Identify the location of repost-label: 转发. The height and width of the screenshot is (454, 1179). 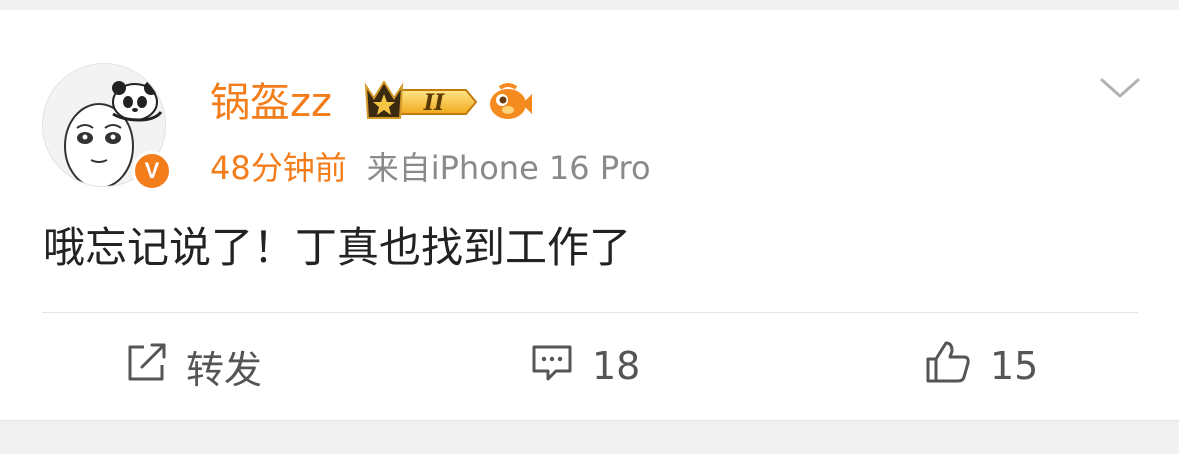
(224, 369).